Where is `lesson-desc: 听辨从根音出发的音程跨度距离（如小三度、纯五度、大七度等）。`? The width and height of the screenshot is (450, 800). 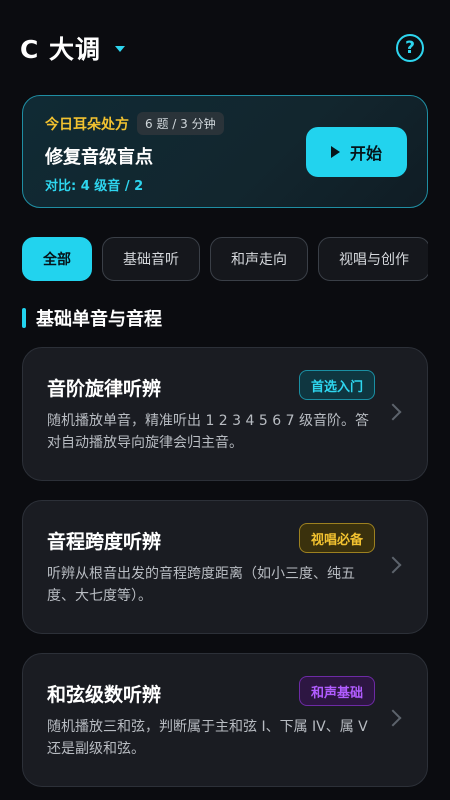 lesson-desc: 听辨从根音出发的音程跨度距离（如小三度、纯五度、大七度等）。 is located at coordinates (201, 585).